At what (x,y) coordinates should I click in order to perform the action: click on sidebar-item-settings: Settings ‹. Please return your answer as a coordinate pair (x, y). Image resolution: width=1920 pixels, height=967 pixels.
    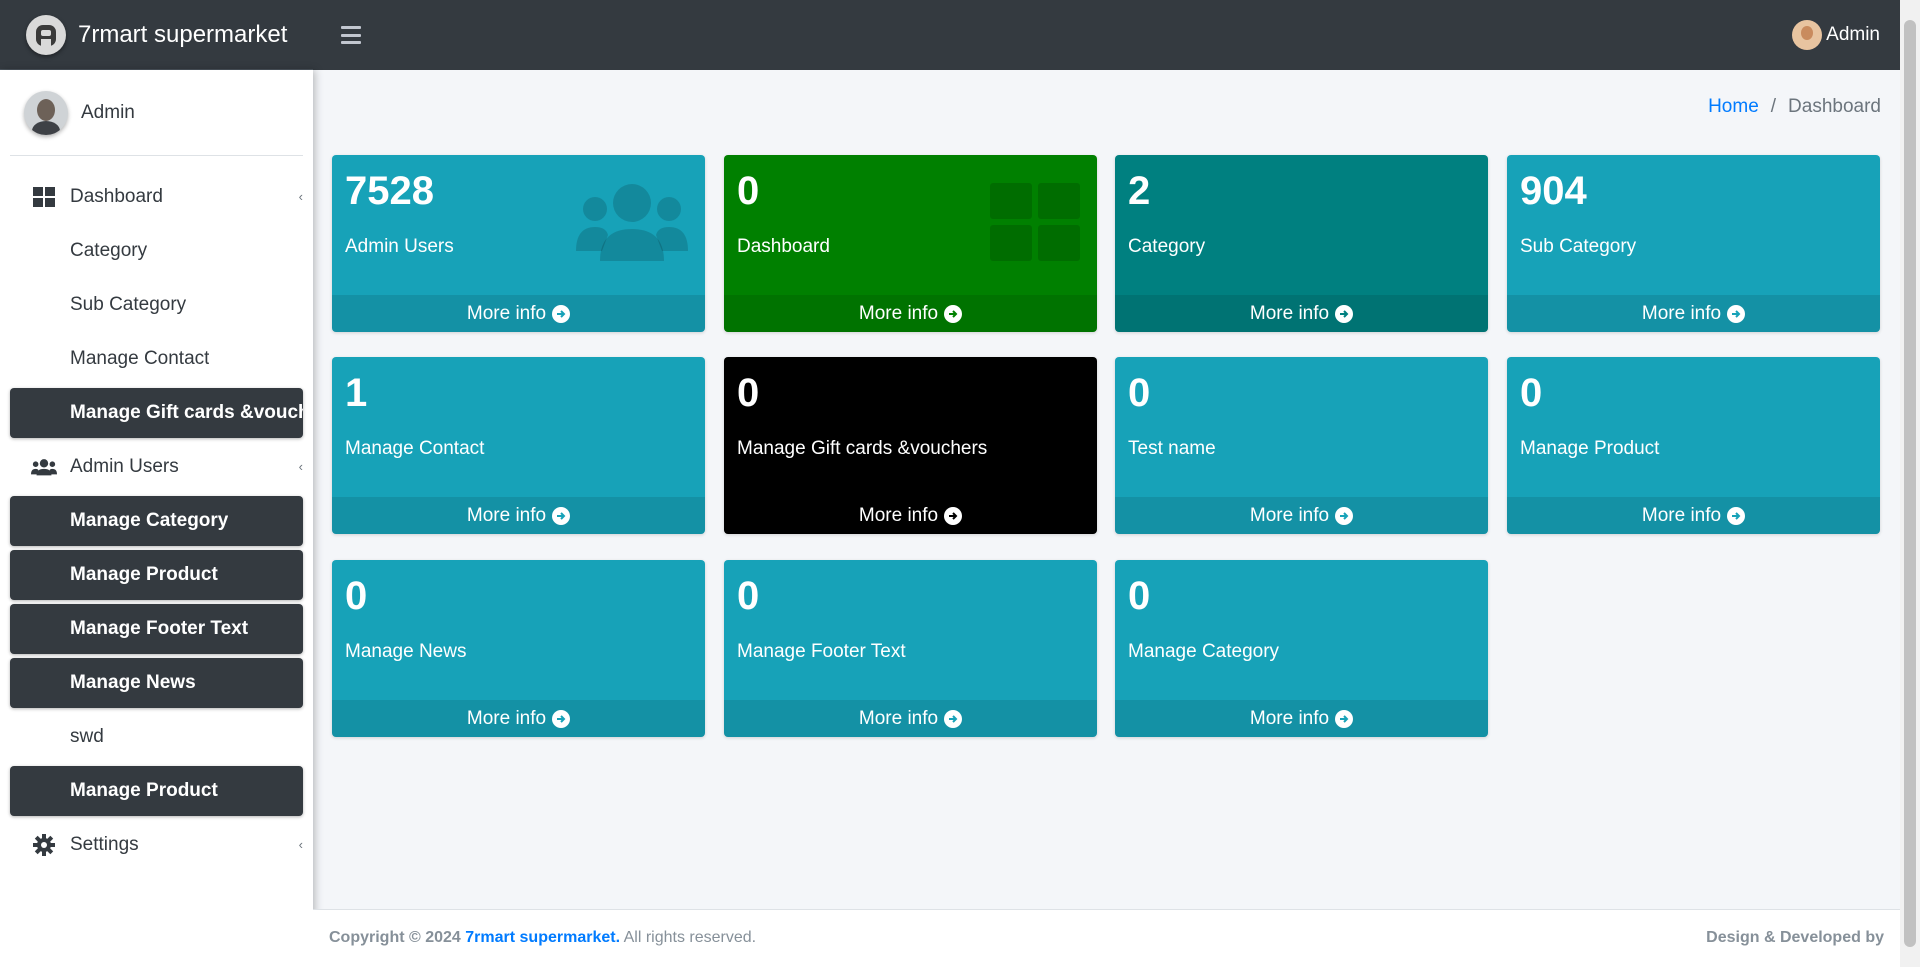
    Looking at the image, I should click on (156, 845).